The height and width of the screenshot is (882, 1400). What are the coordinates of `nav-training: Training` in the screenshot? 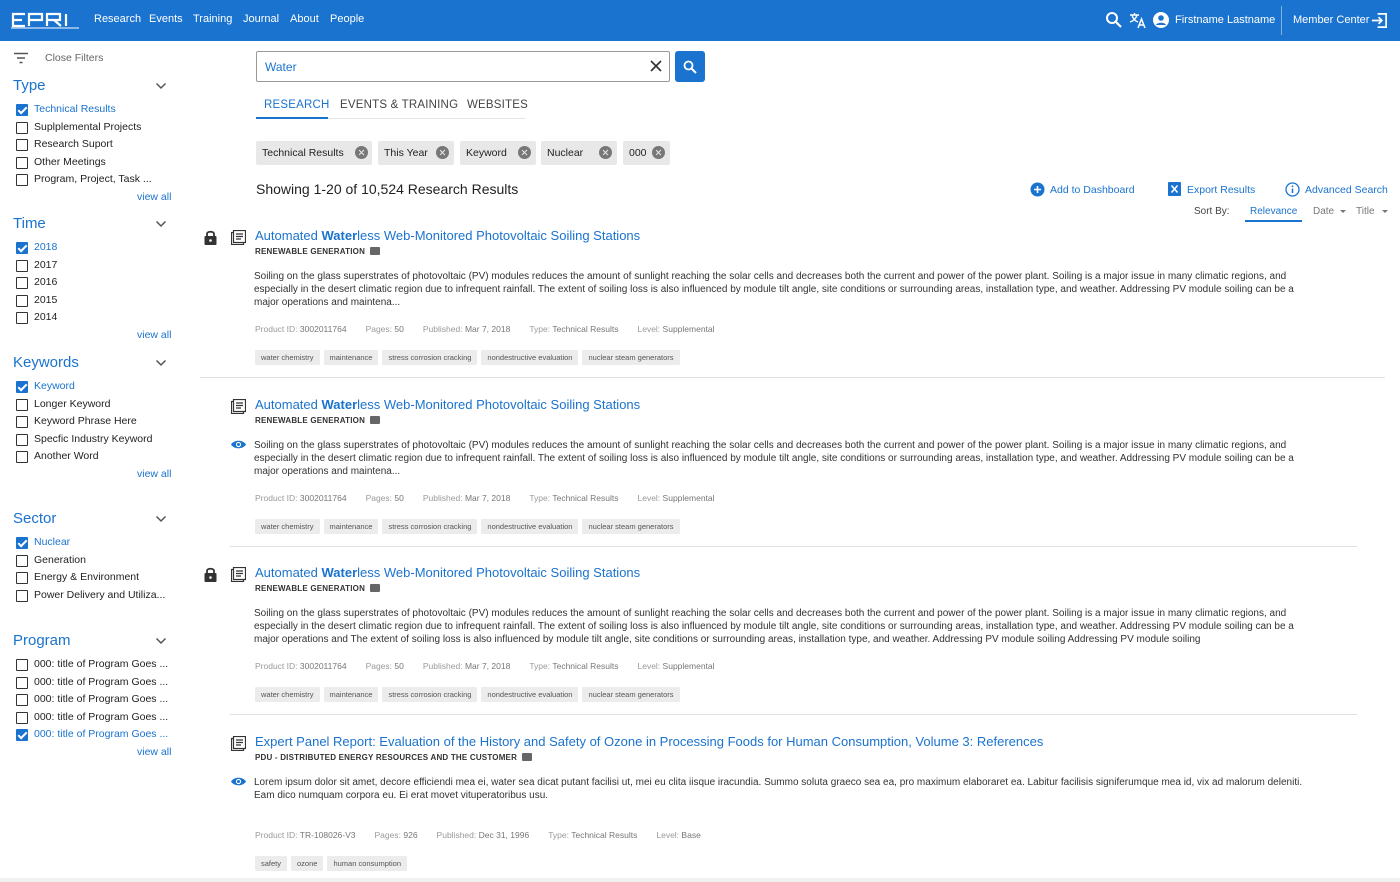 It's located at (212, 19).